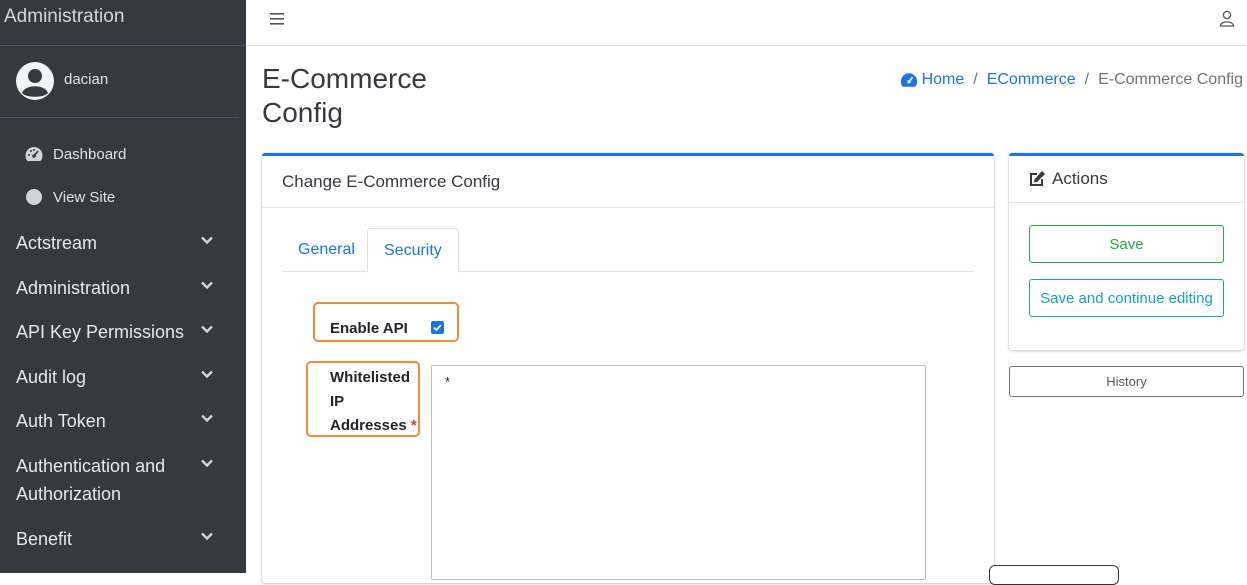 The width and height of the screenshot is (1247, 585). I want to click on enable-api-checkbox, so click(437, 327).